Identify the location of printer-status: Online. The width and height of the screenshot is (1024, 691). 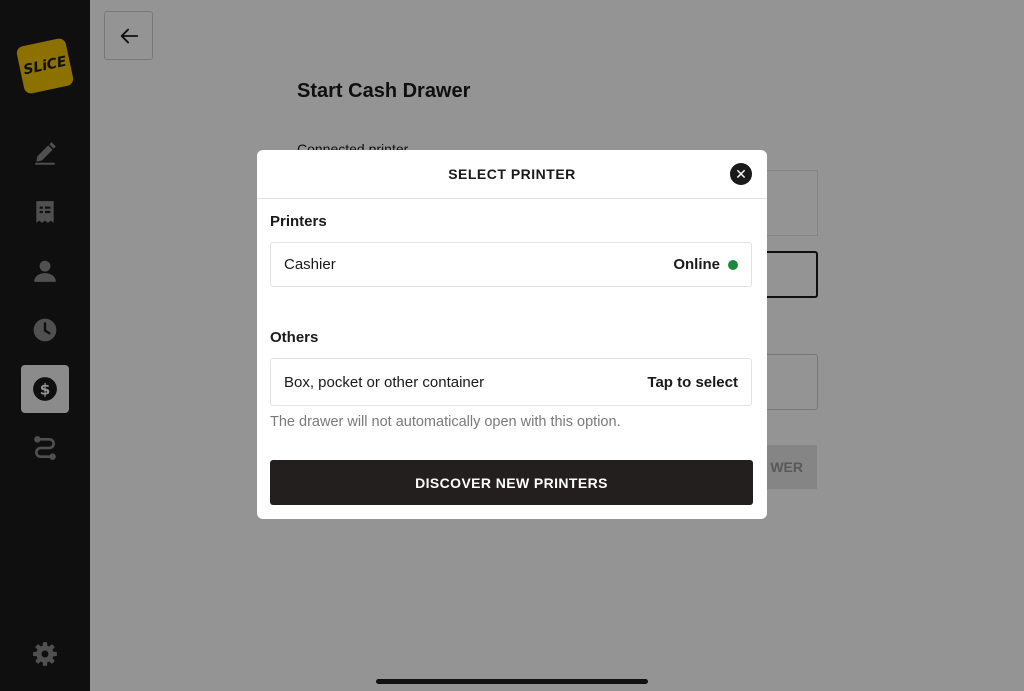
(705, 264).